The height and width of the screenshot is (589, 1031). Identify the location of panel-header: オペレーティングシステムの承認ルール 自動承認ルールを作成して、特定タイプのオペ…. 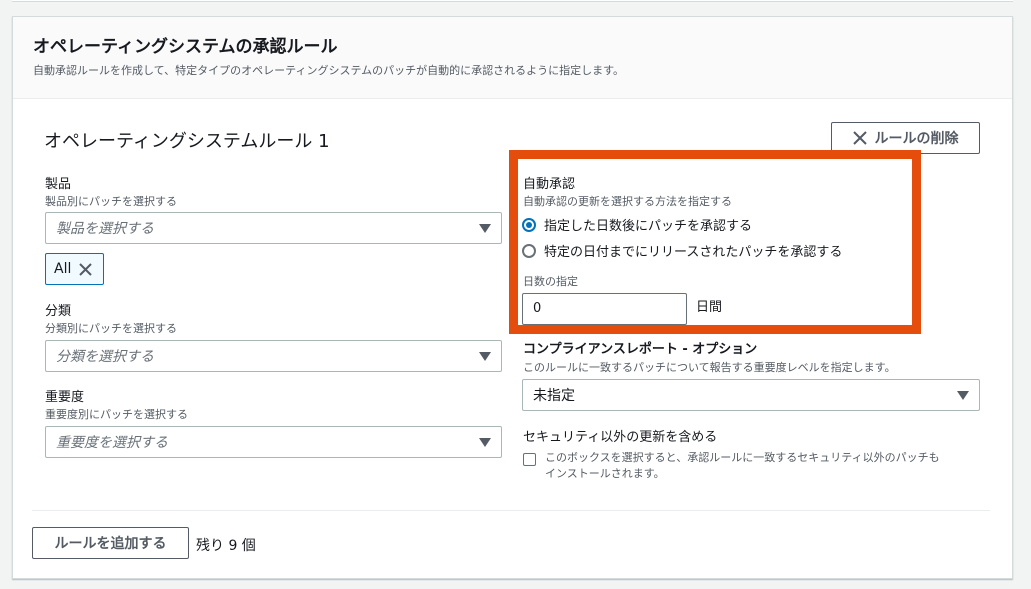
(512, 58).